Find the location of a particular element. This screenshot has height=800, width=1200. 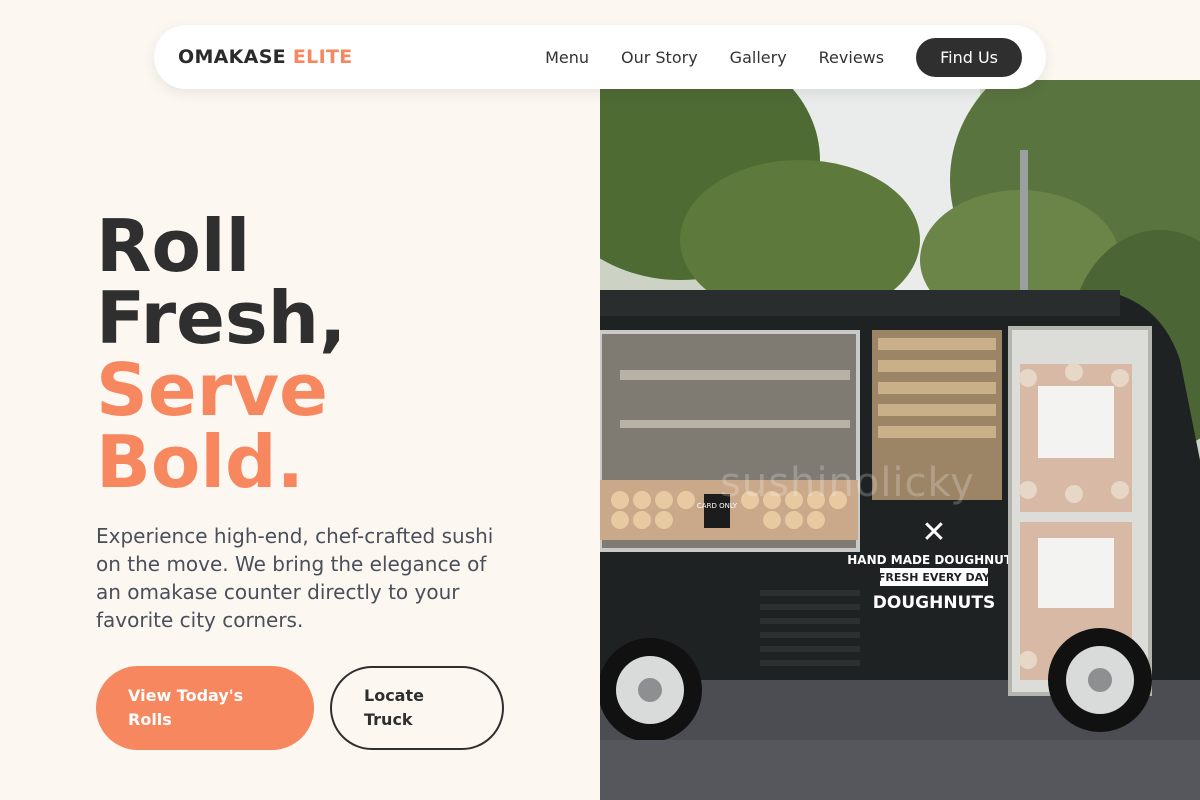

nav-link-gallery: Gallery is located at coordinates (758, 57).